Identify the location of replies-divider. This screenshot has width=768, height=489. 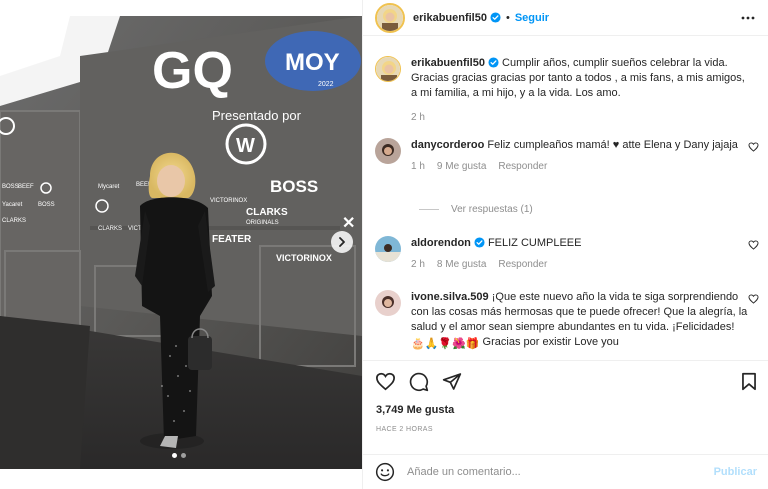
(429, 209).